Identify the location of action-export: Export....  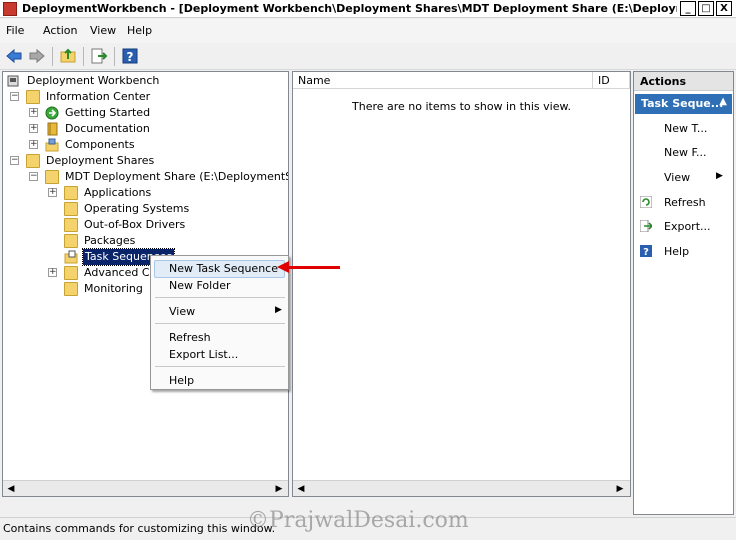
(687, 226).